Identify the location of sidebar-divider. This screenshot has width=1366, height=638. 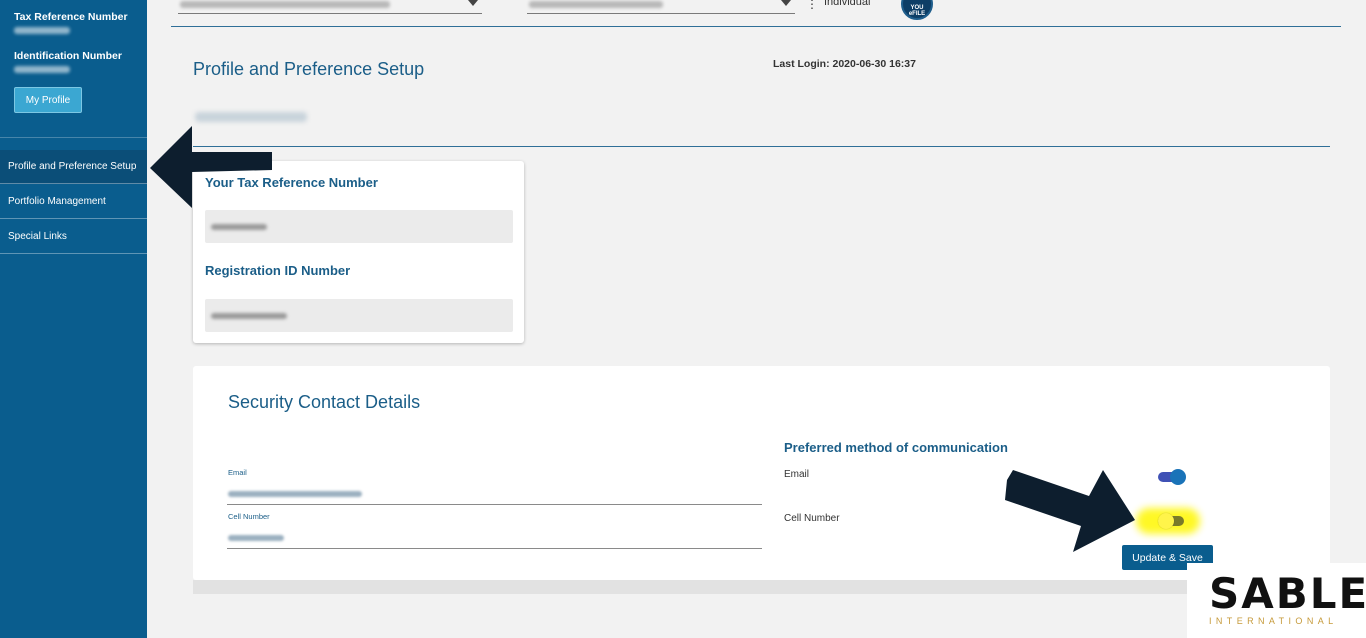
(73, 137).